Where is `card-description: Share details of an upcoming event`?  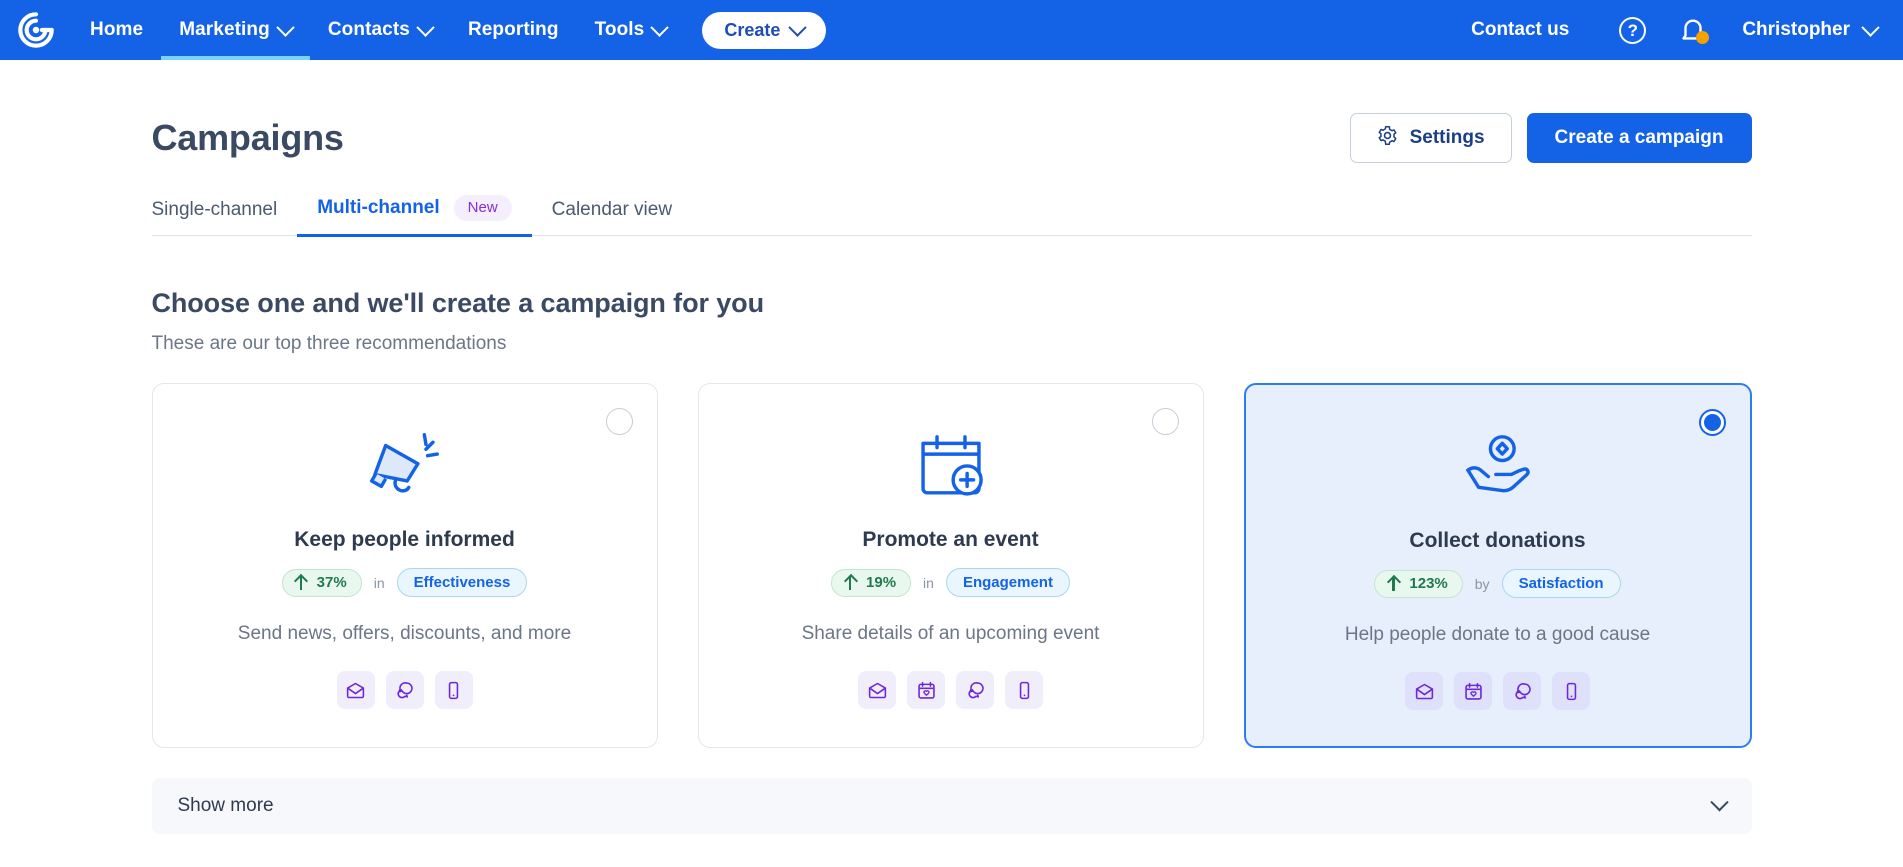
card-description: Share details of an upcoming event is located at coordinates (950, 633).